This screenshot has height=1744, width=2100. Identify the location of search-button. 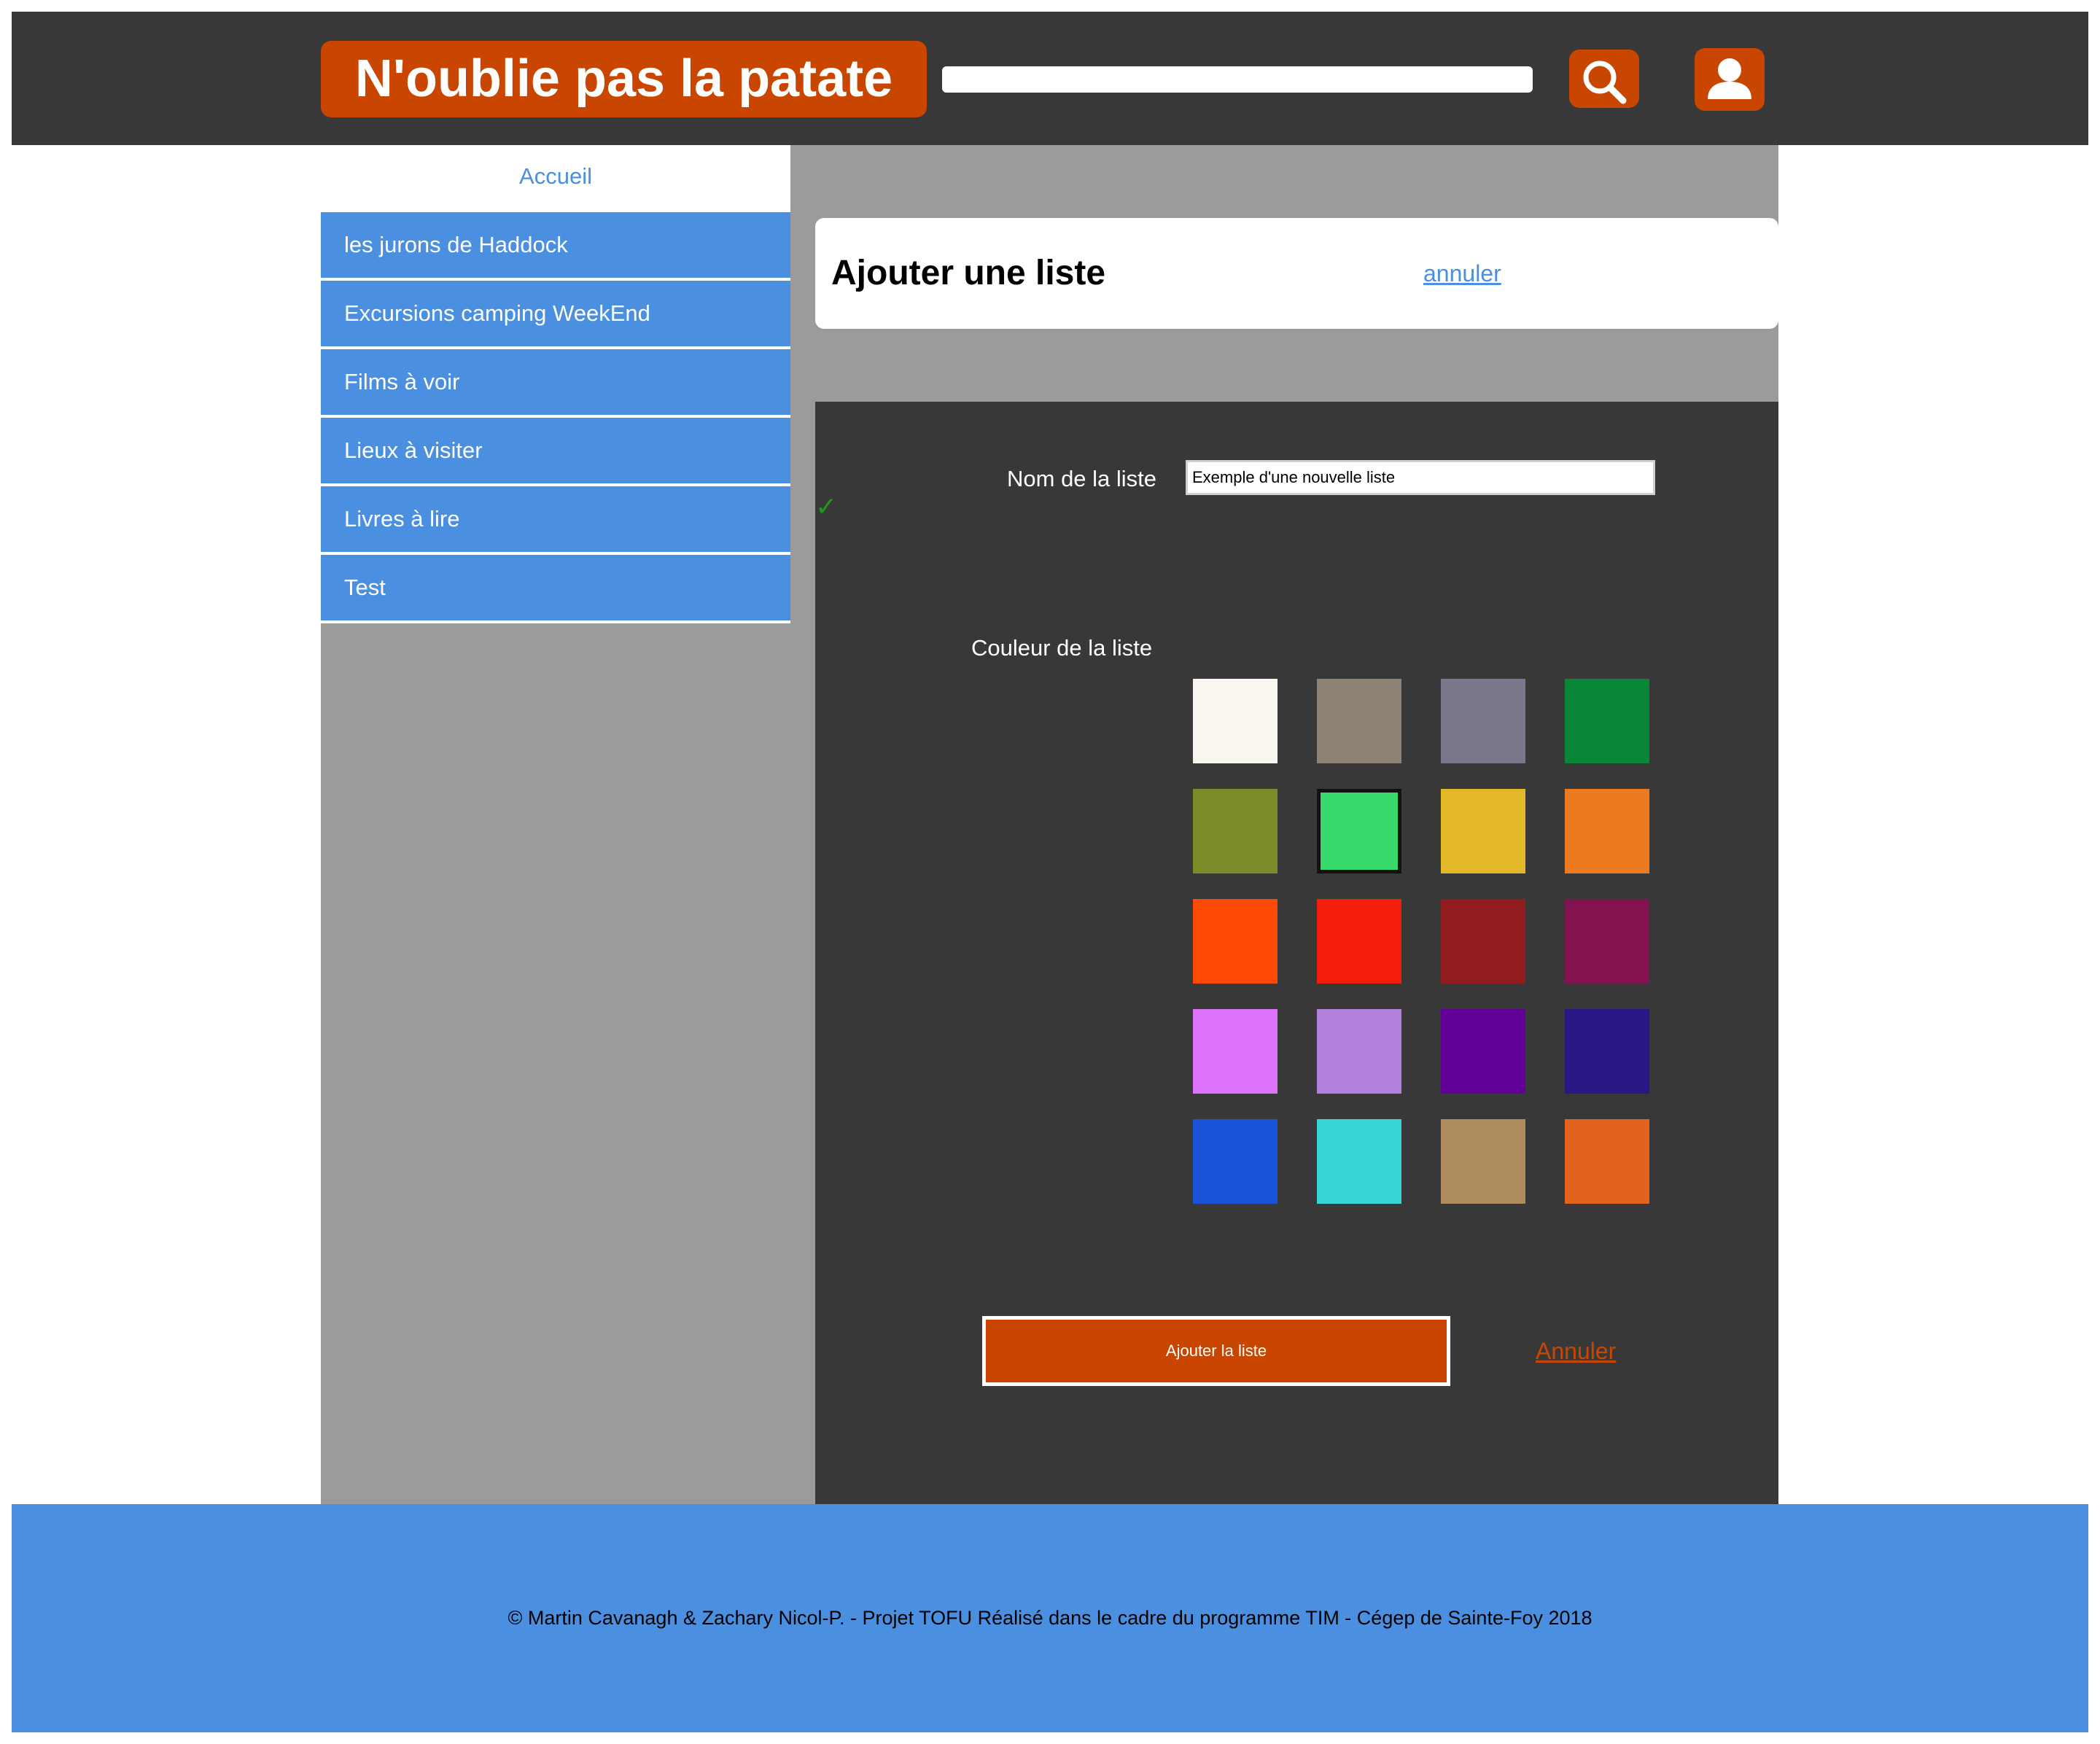
(1604, 79).